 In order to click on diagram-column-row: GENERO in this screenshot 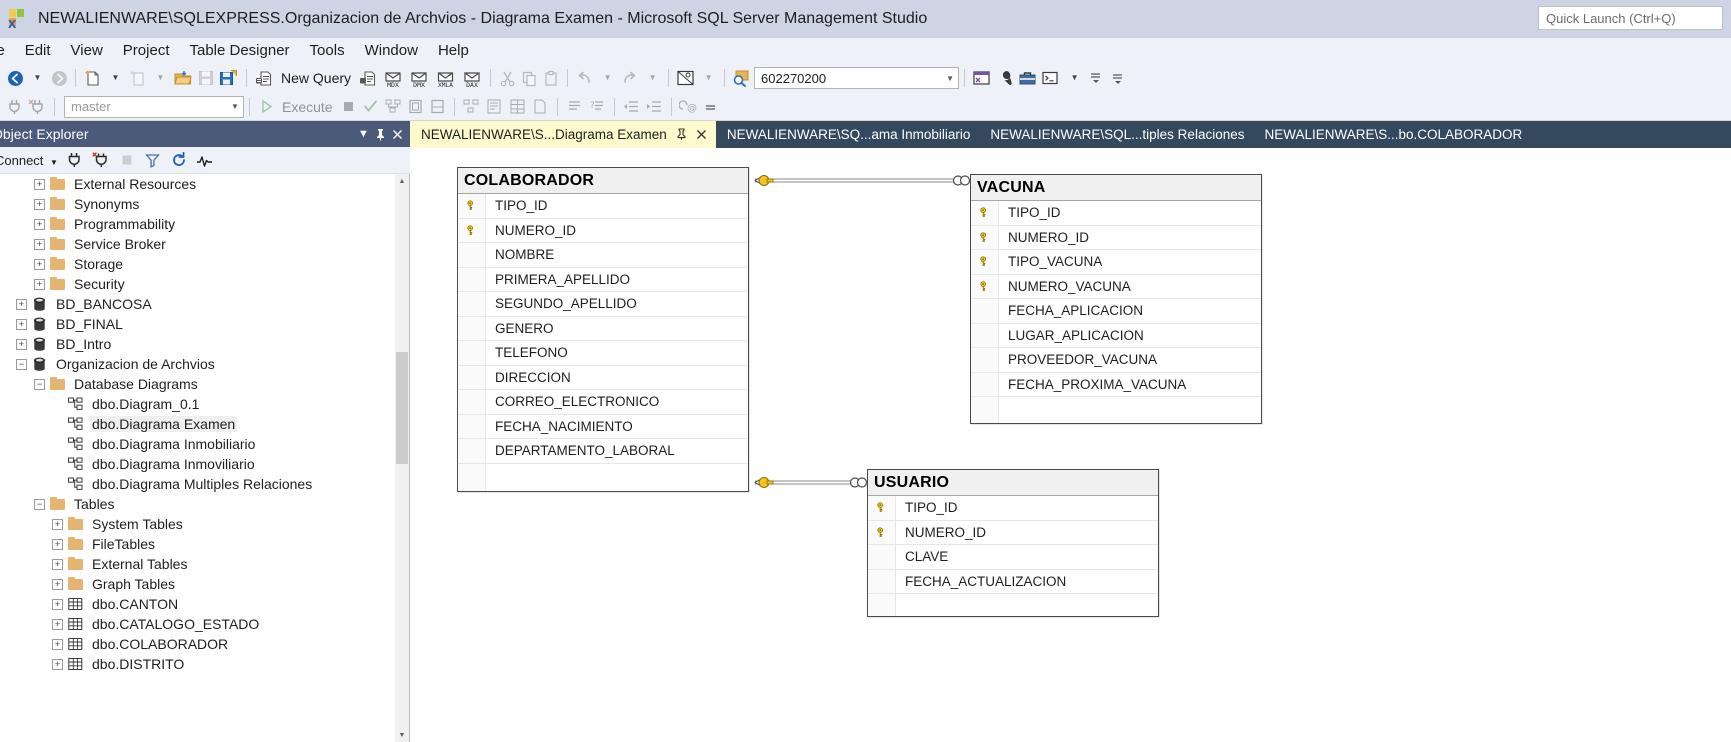, I will do `click(603, 328)`.